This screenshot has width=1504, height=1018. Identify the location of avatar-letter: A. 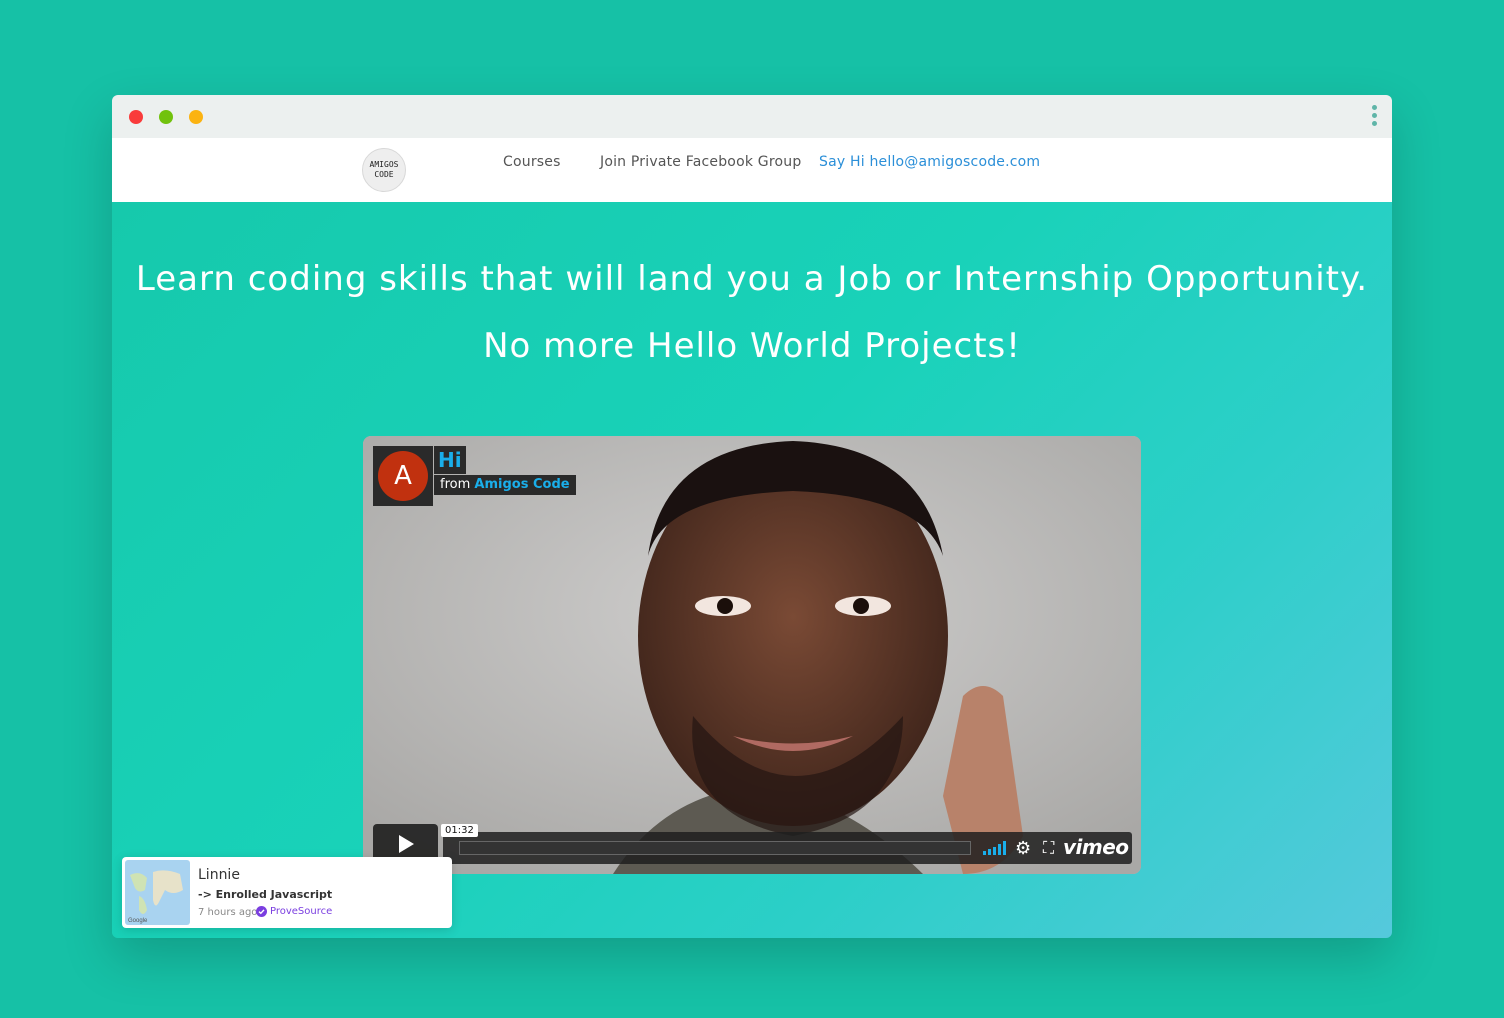
(403, 476).